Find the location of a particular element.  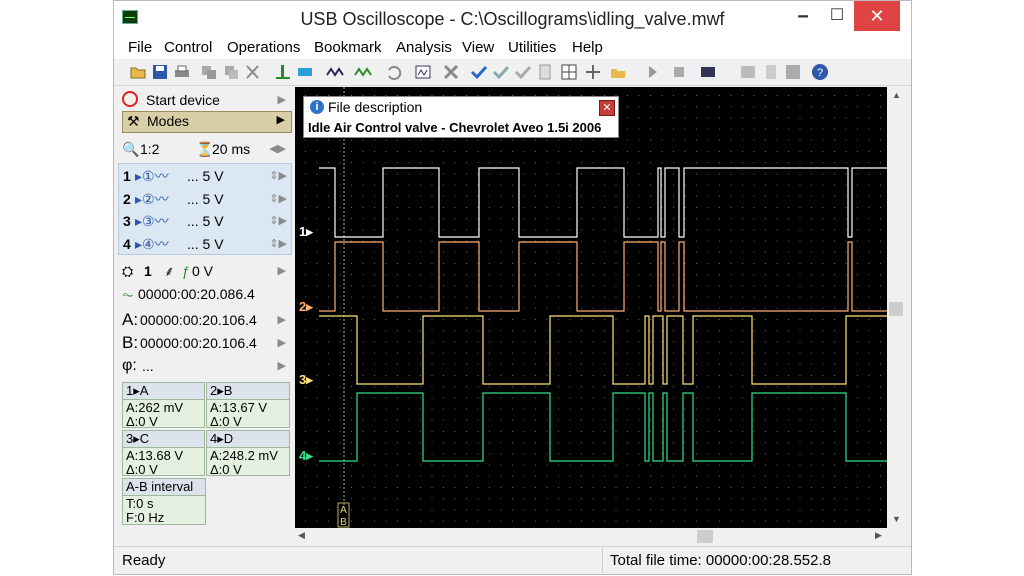

horizontal-scrollbar: ◀ ▶ is located at coordinates (591, 536).